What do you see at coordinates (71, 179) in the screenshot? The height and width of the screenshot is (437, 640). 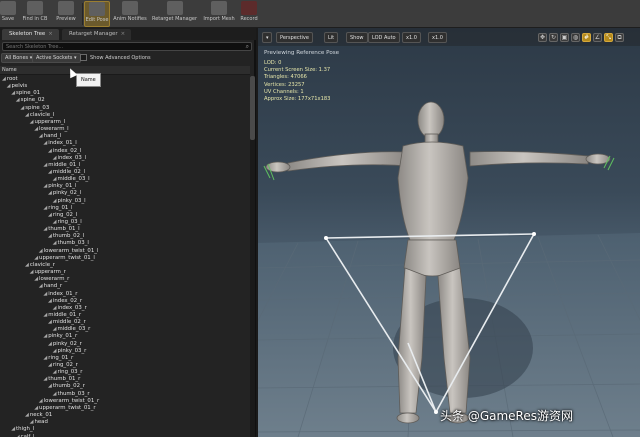 I see `bone-row-middle-03-l: ◢middle_03_l` at bounding box center [71, 179].